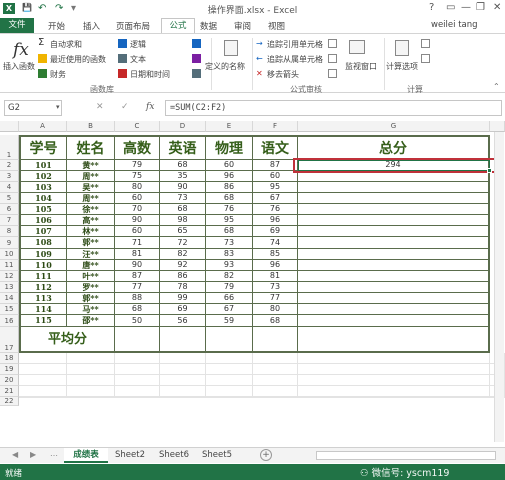 The width and height of the screenshot is (505, 480). Describe the element at coordinates (9, 209) in the screenshot. I see `row-header: 6` at that location.